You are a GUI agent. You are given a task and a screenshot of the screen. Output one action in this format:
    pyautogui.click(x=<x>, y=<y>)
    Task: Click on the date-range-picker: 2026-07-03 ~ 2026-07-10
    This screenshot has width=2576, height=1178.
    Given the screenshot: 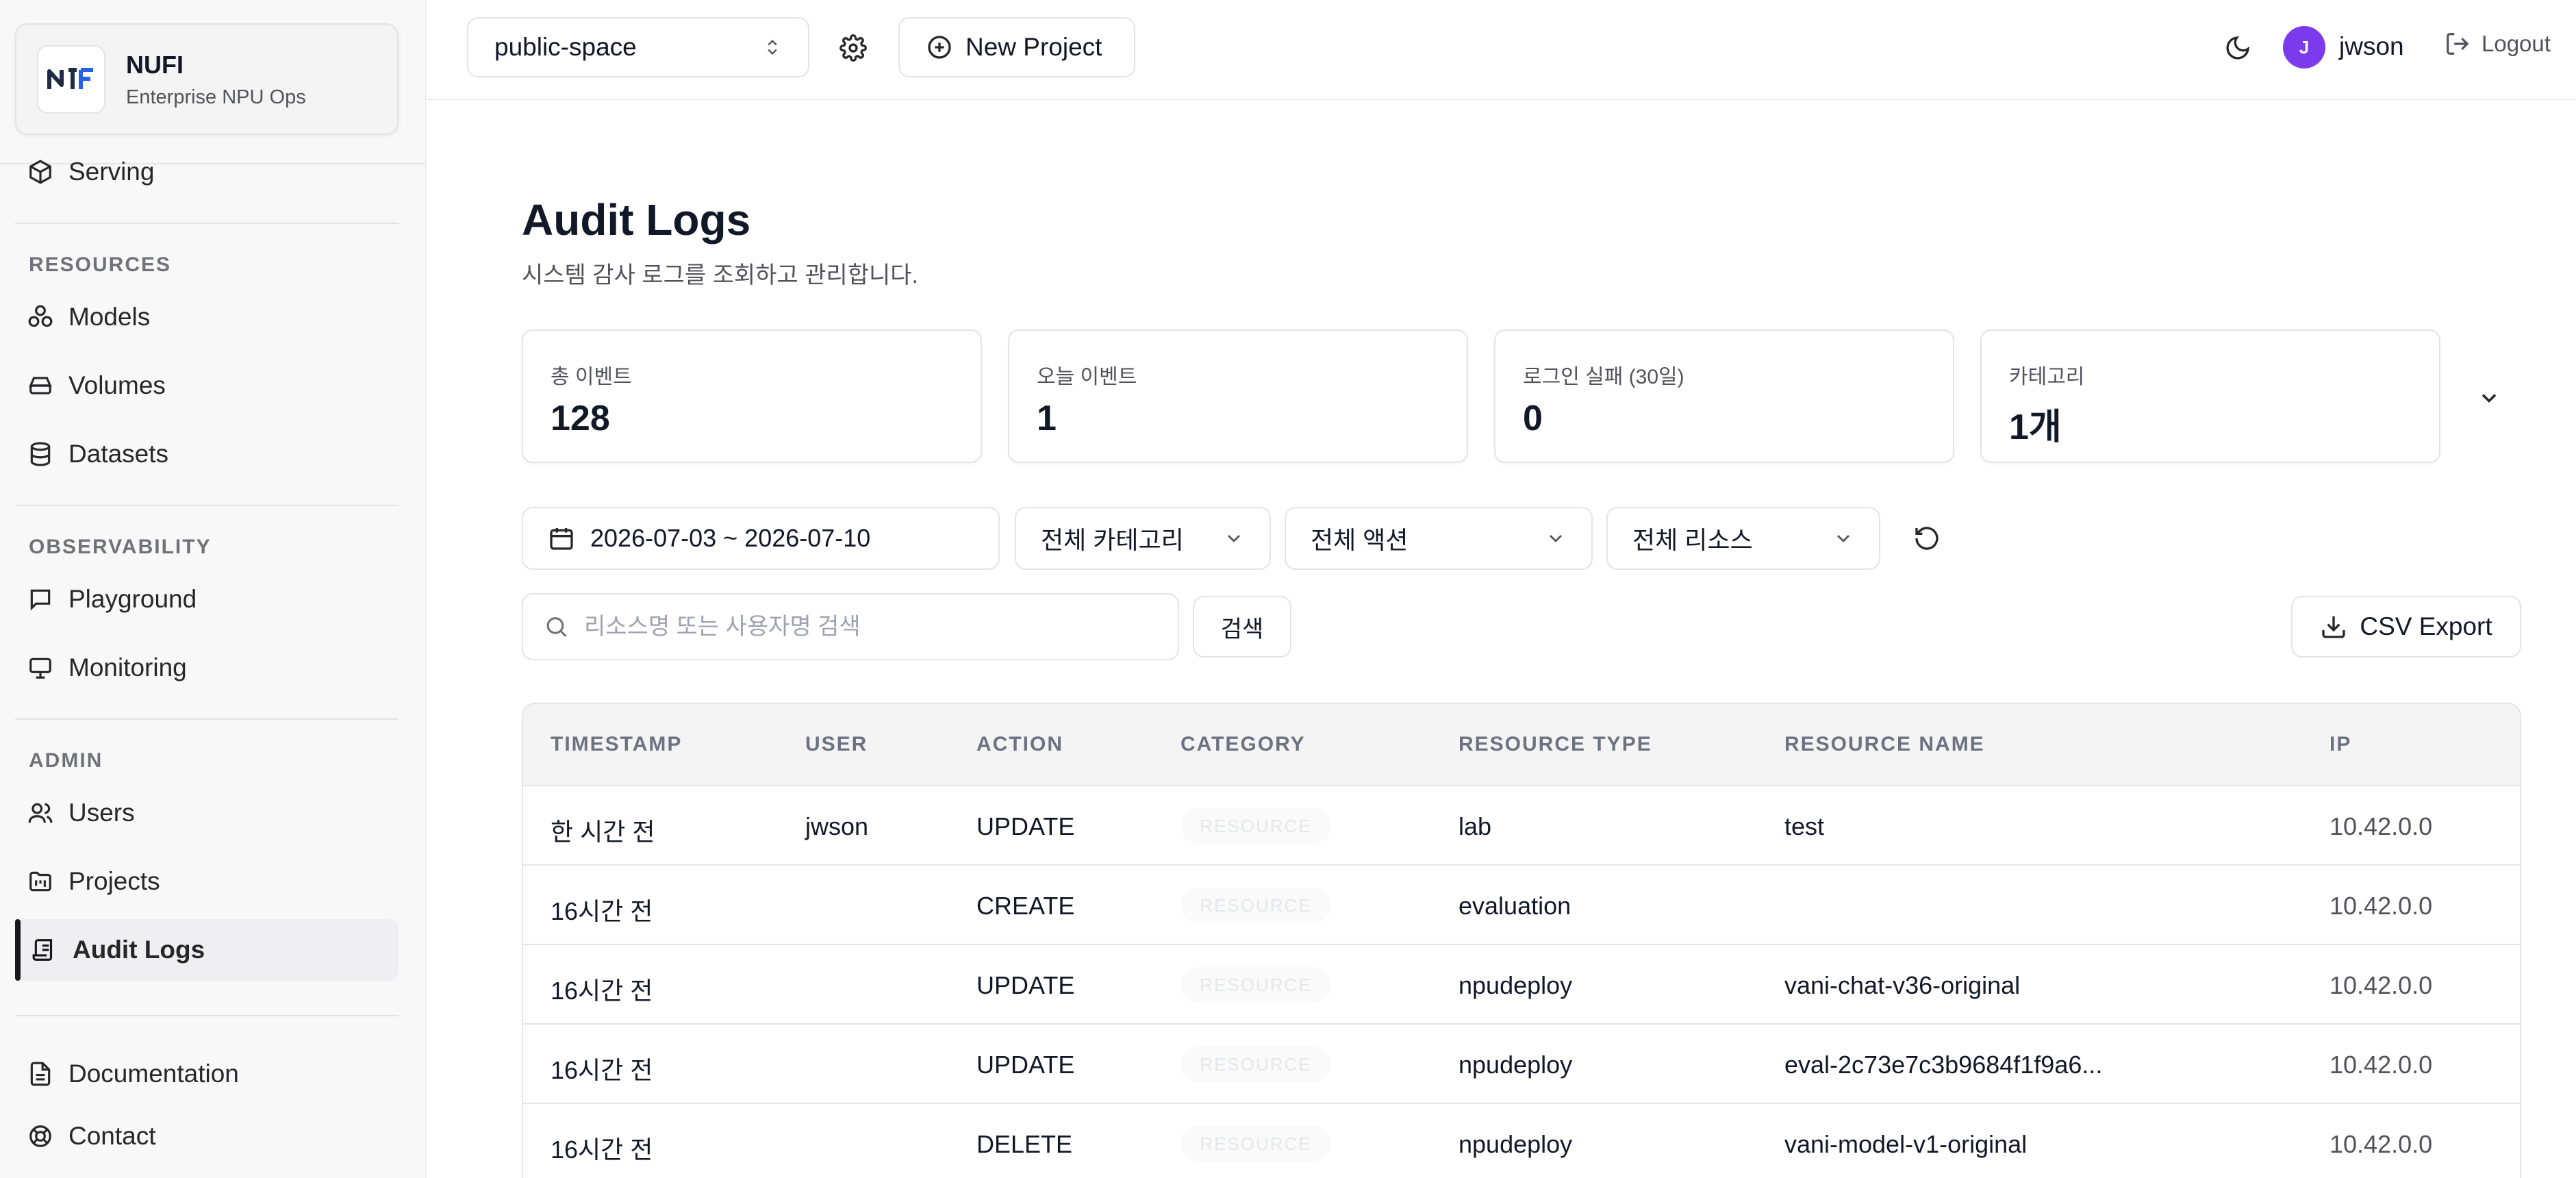 What is the action you would take?
    pyautogui.click(x=761, y=538)
    